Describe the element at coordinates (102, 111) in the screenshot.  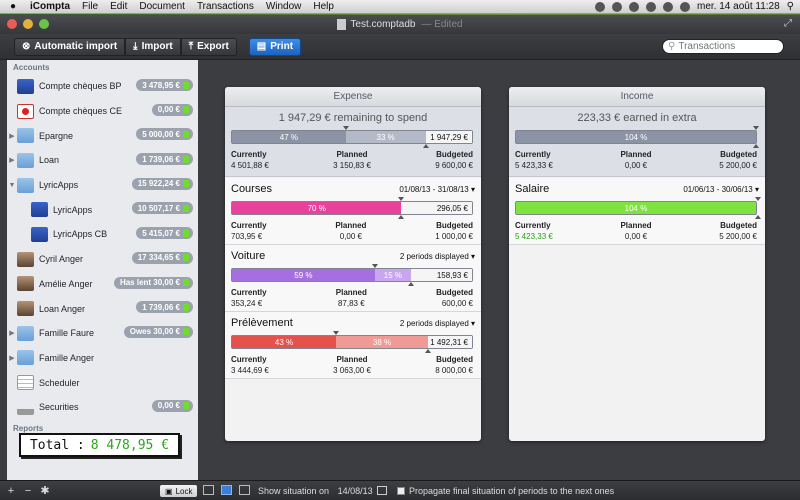
I see `sidebar-item: Compte chèques CE 0,00 €` at that location.